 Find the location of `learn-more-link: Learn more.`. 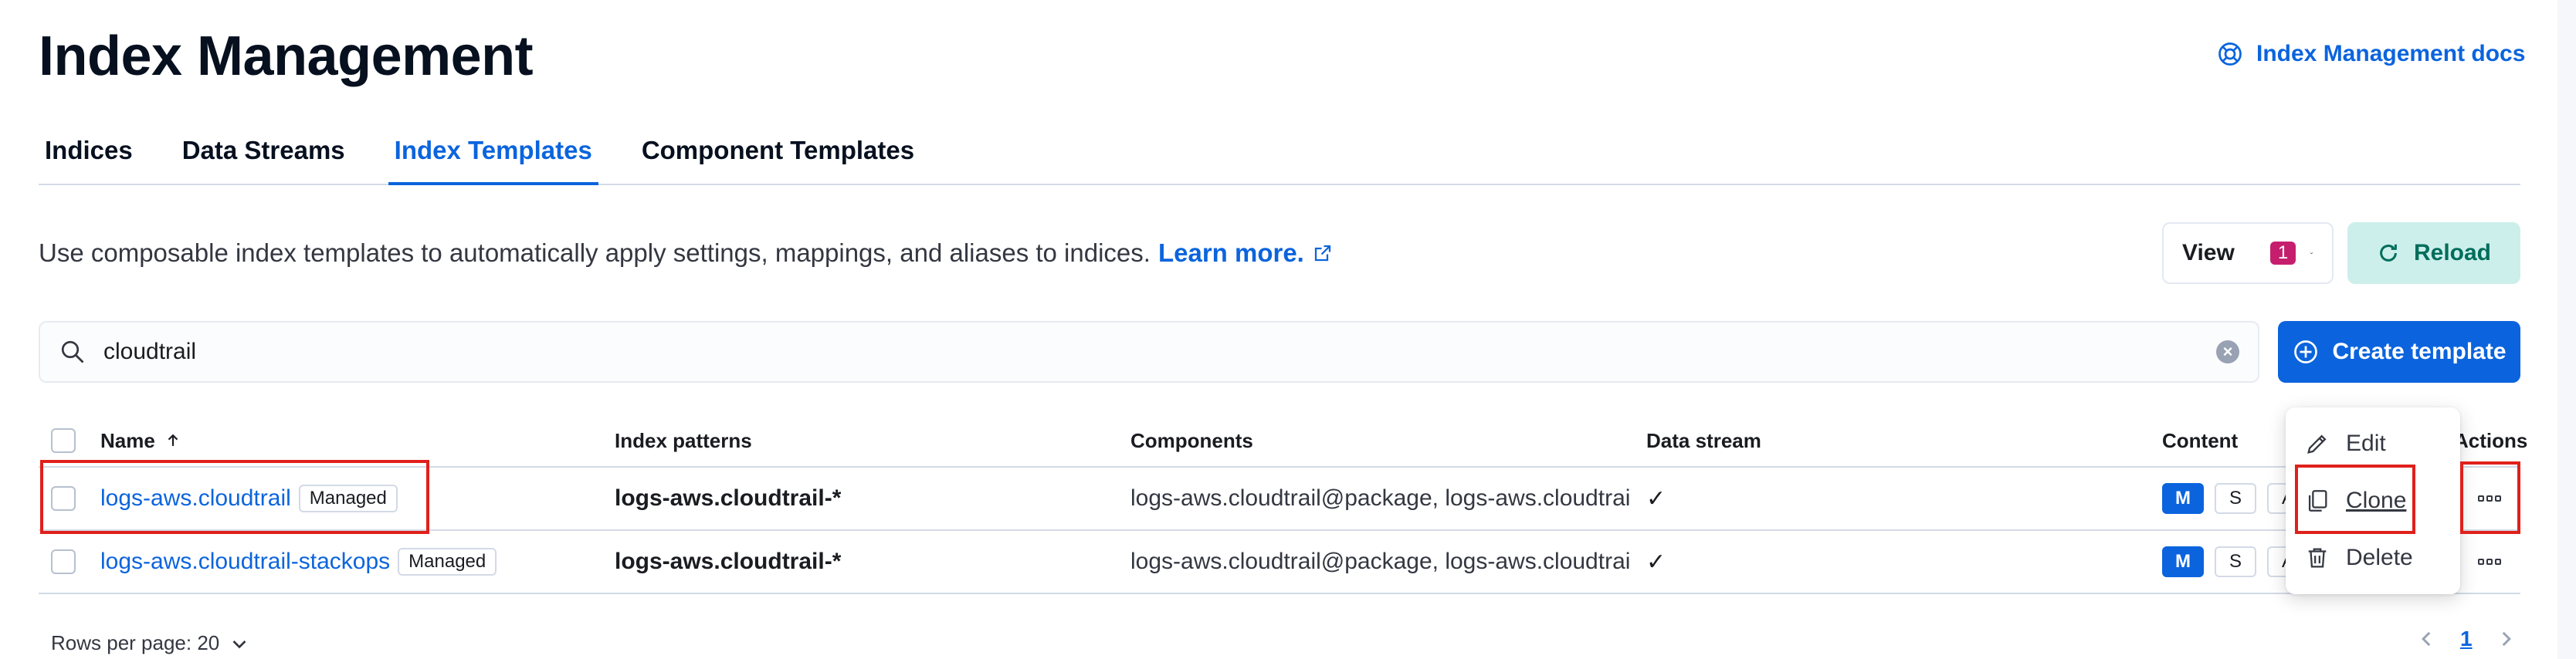

learn-more-link: Learn more. is located at coordinates (1231, 253).